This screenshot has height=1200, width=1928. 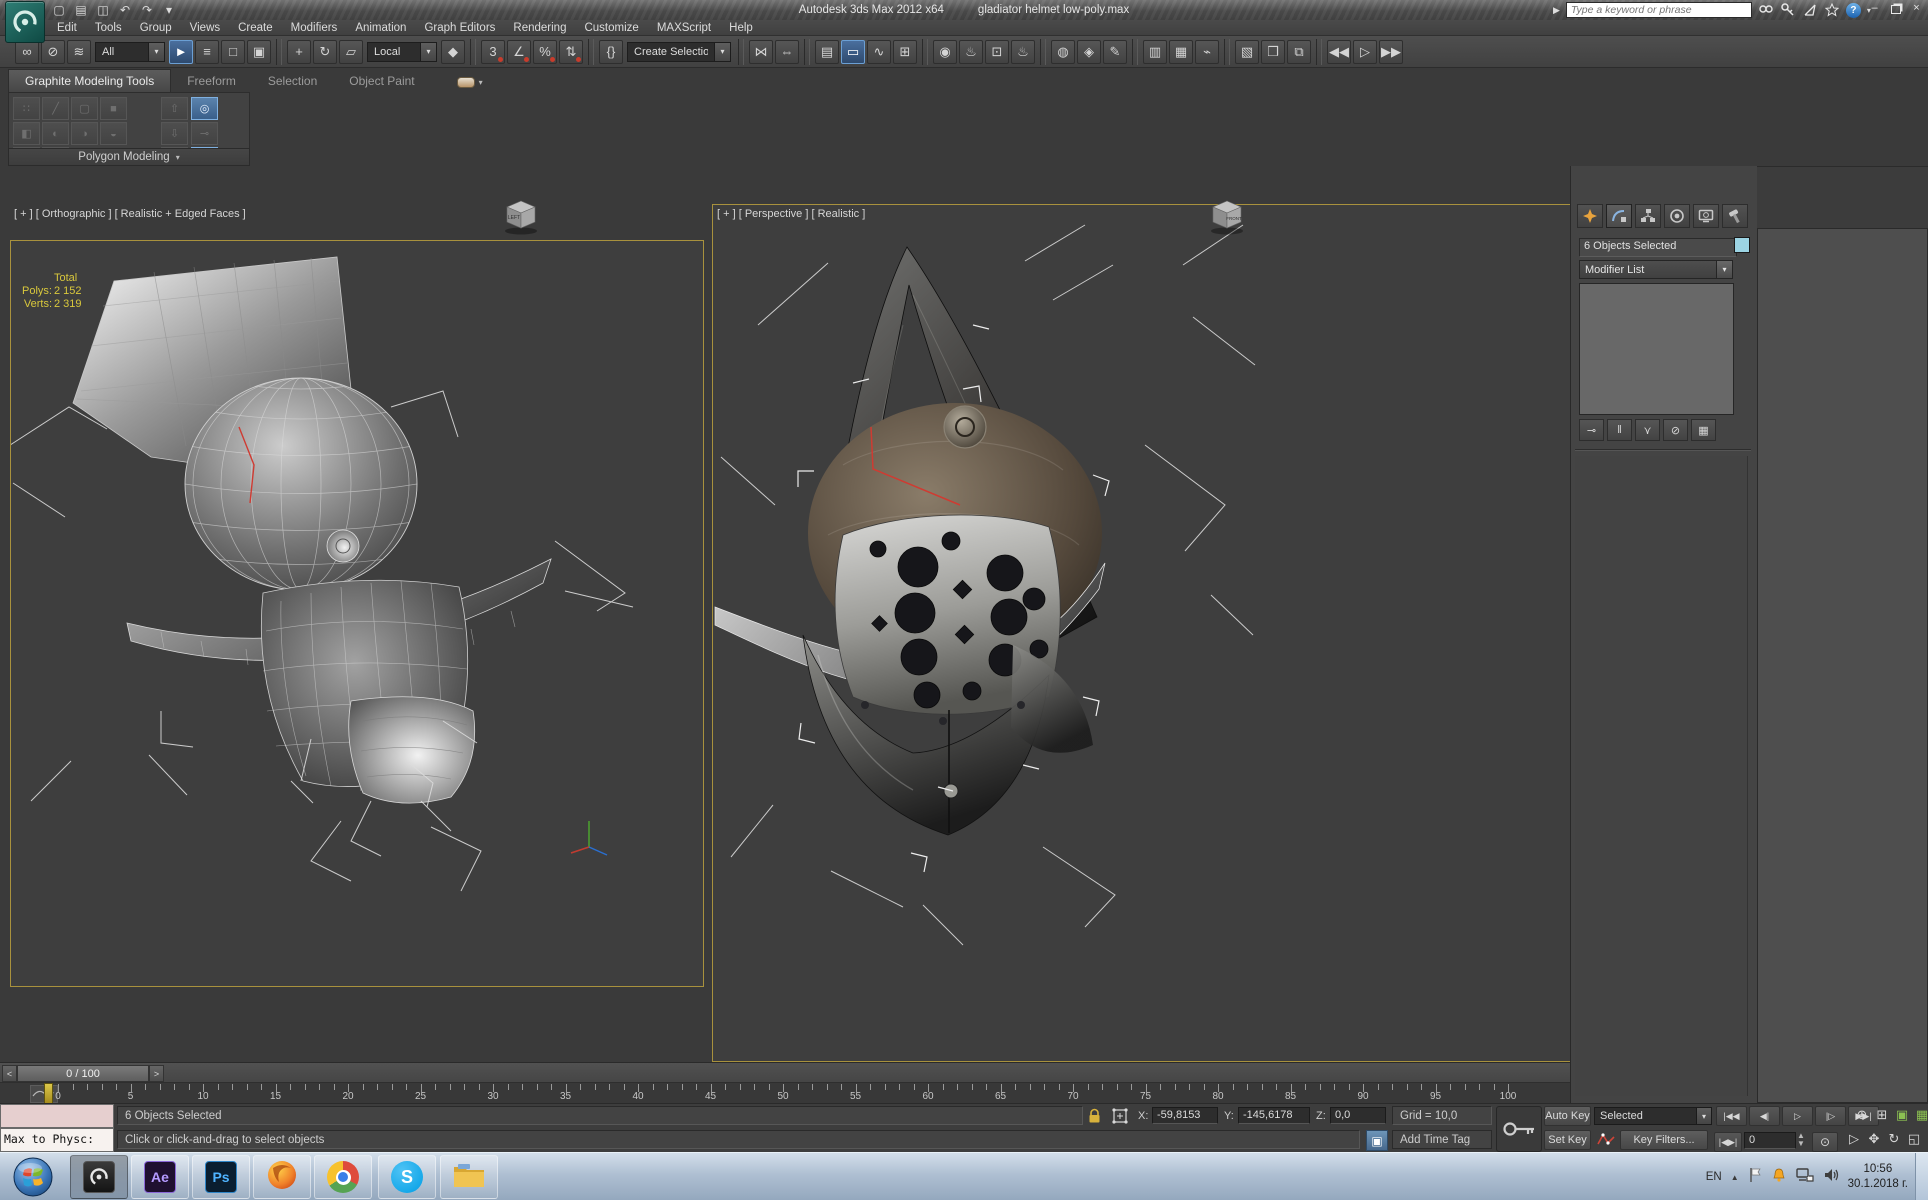 What do you see at coordinates (299, 51) in the screenshot?
I see `select-and-move-icon: +` at bounding box center [299, 51].